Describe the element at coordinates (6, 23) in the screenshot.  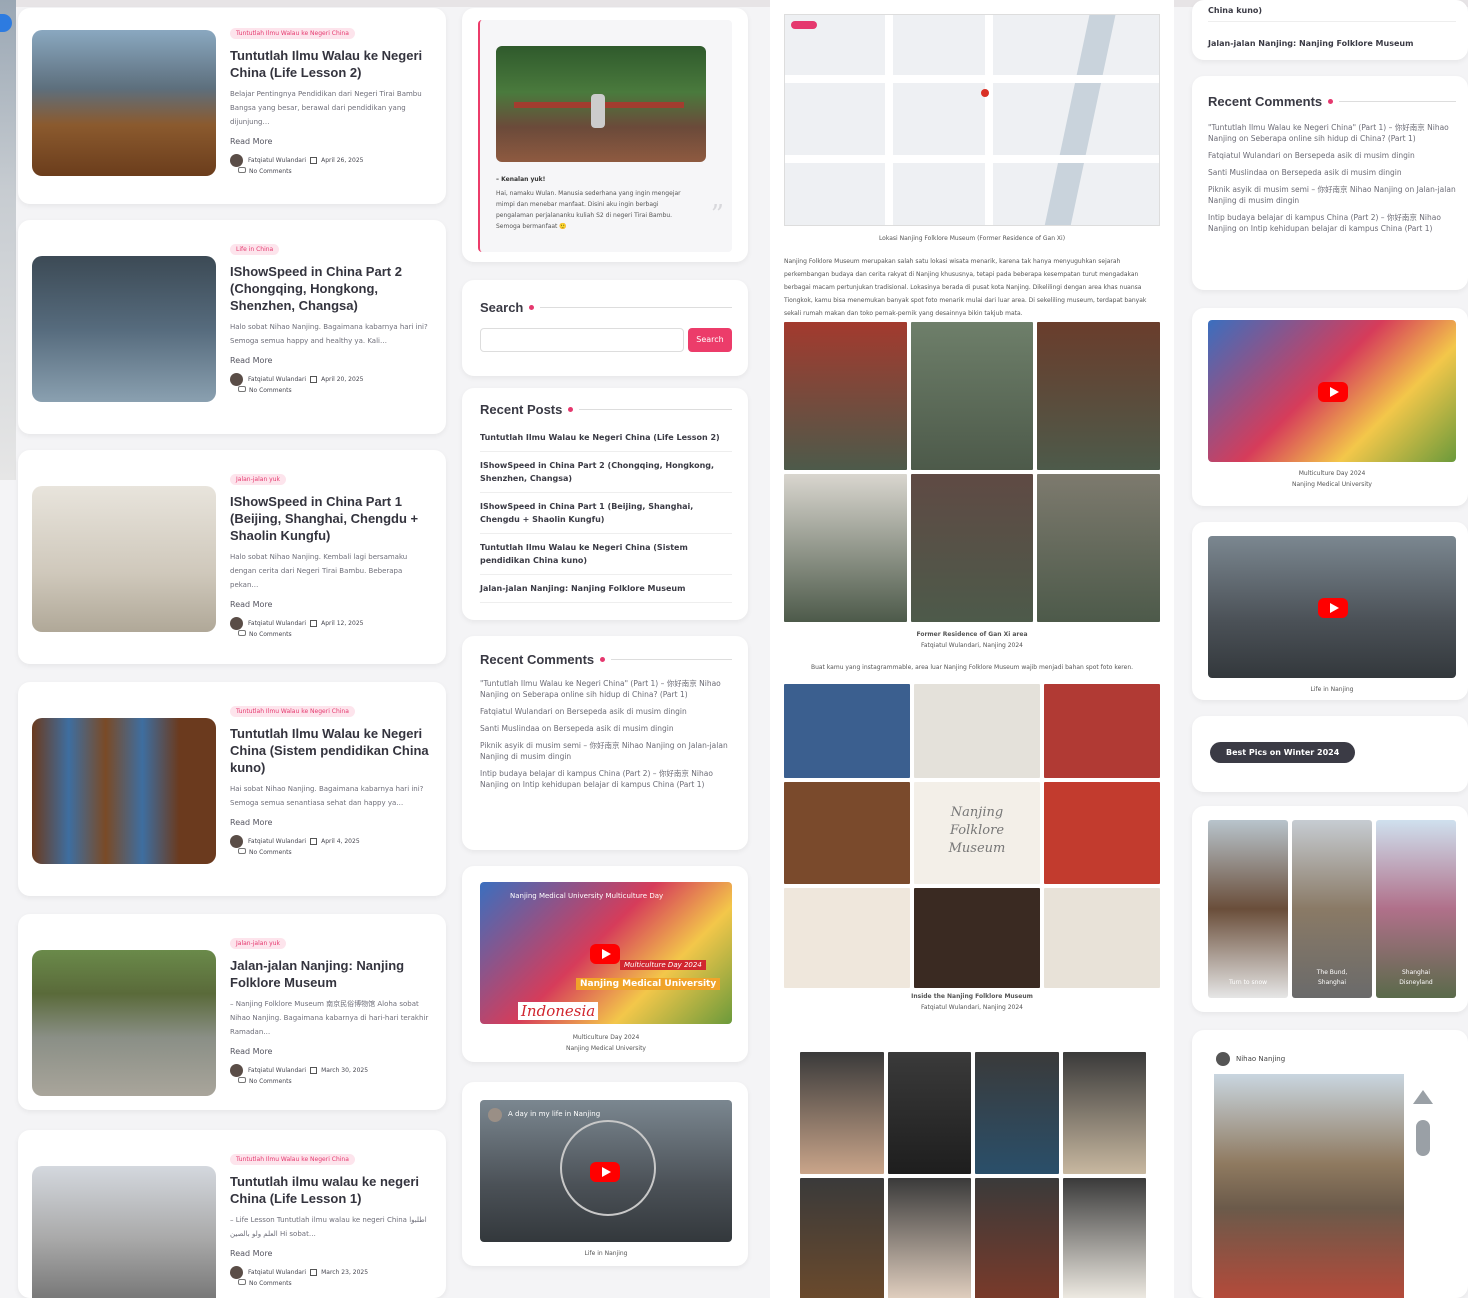
I see `share-icon` at that location.